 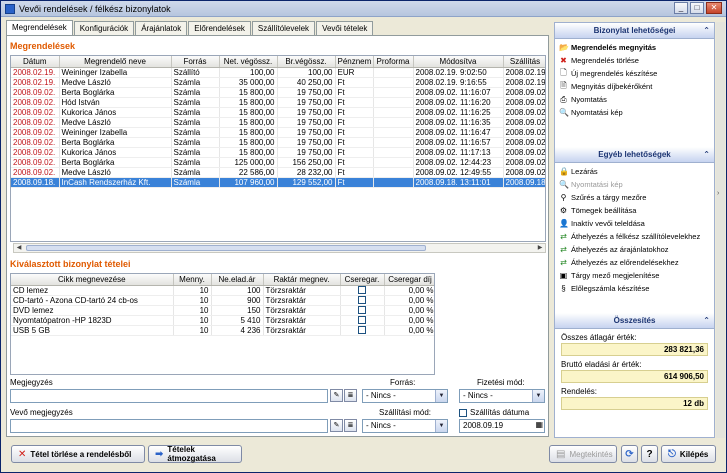 I want to click on scroll-thumb, so click(x=226, y=248).